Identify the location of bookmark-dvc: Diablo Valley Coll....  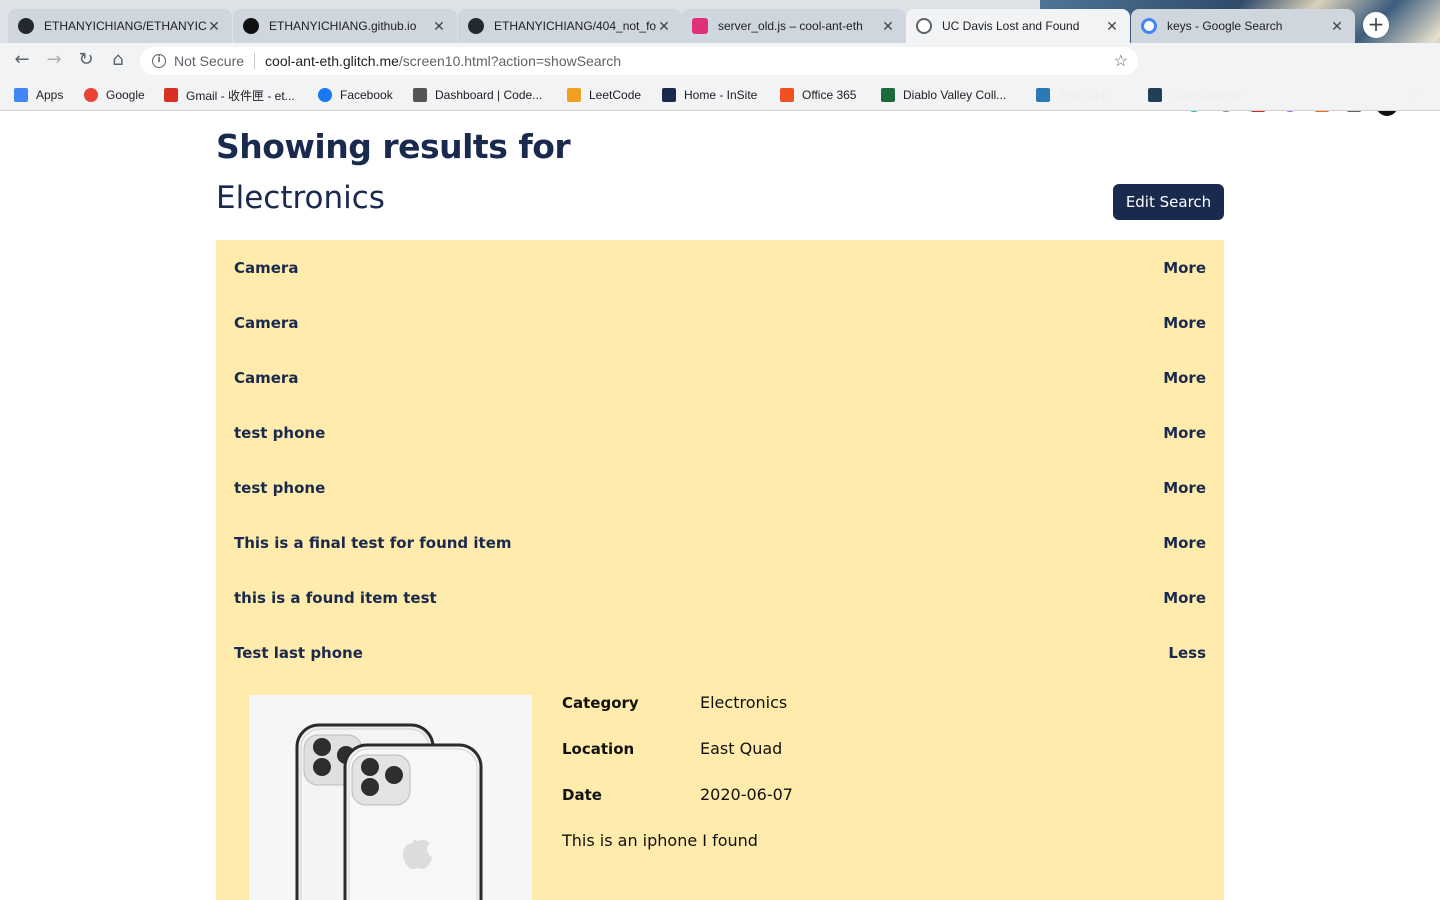
(943, 95).